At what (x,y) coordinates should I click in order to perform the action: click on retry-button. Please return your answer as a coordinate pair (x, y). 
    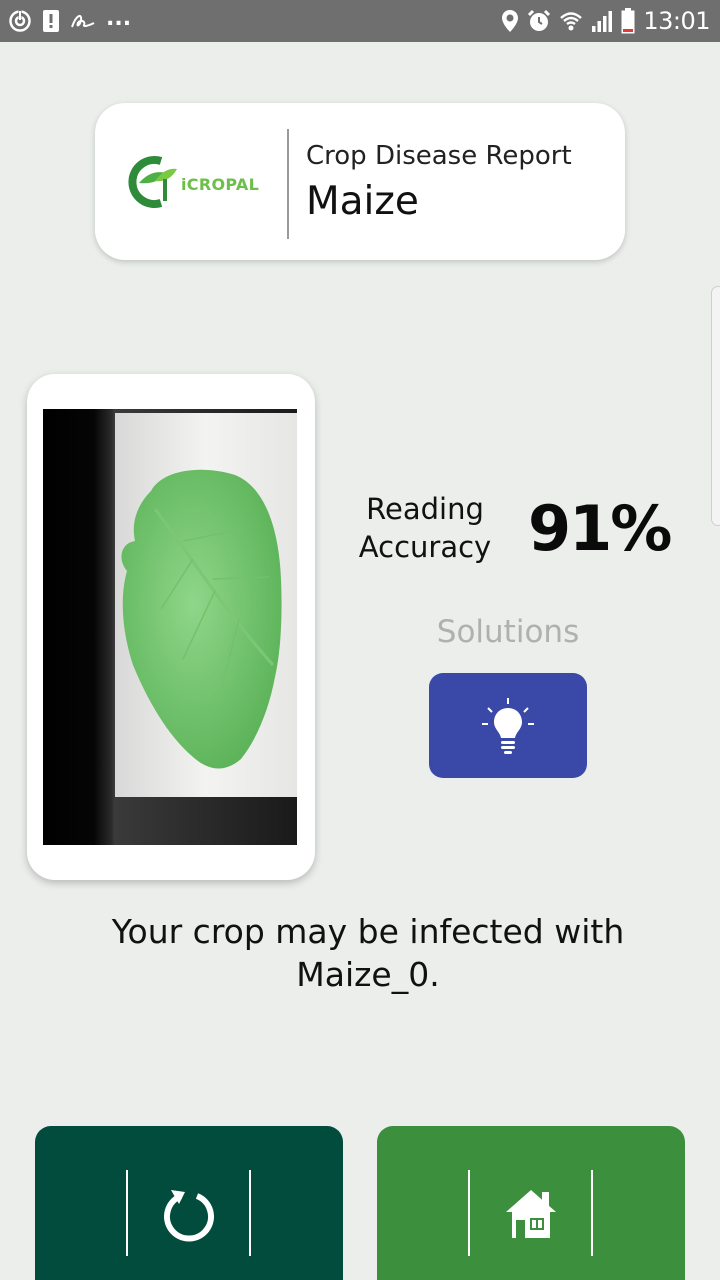
    Looking at the image, I should click on (189, 1203).